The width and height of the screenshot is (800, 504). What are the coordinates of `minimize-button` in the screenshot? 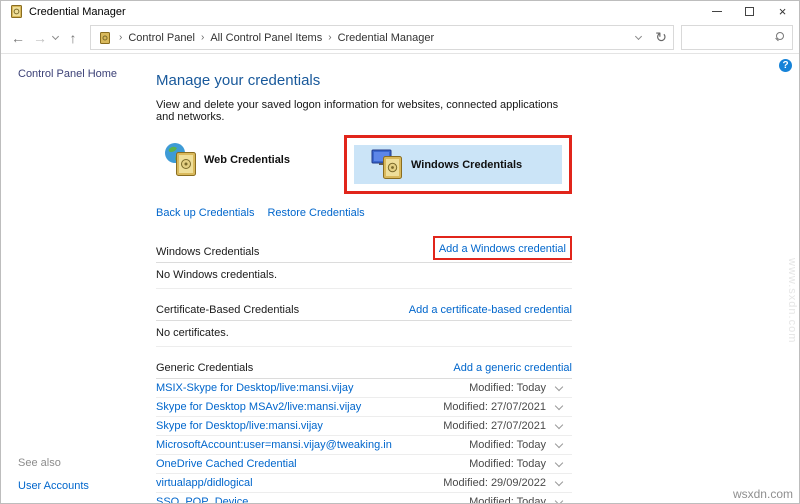 It's located at (716, 11).